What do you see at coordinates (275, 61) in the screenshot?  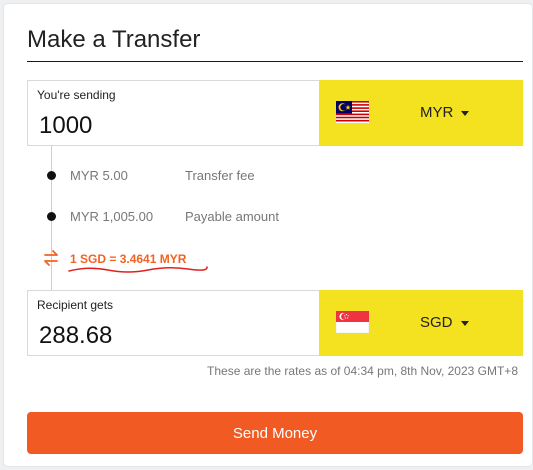 I see `title-divider` at bounding box center [275, 61].